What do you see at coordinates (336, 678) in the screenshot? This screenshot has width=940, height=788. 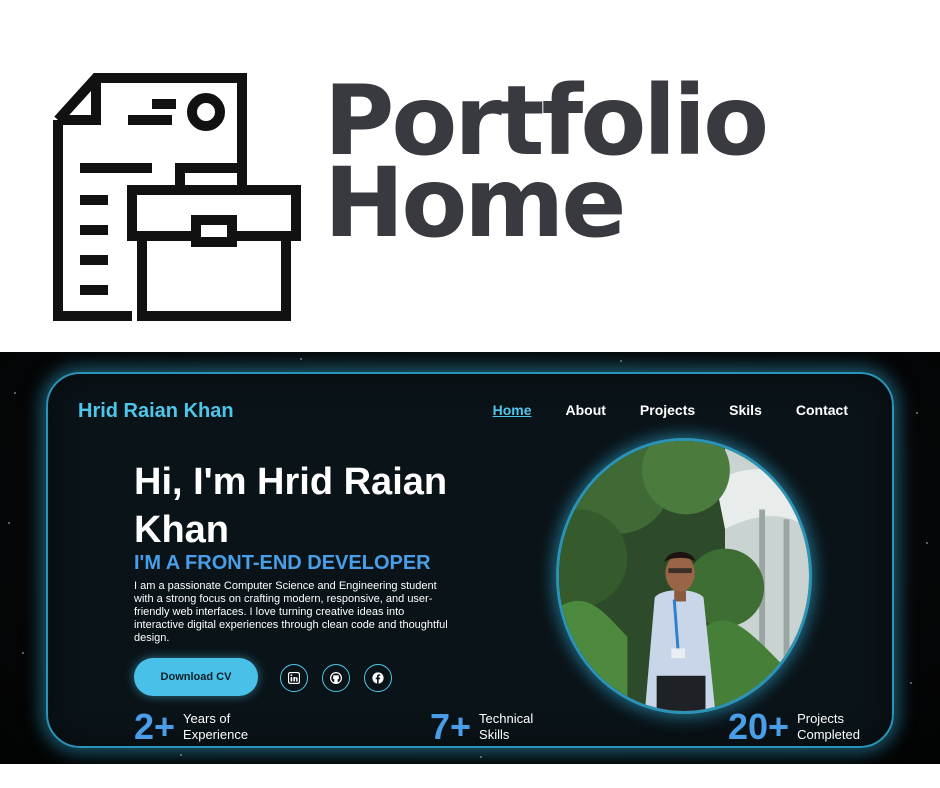 I see `github-icon` at bounding box center [336, 678].